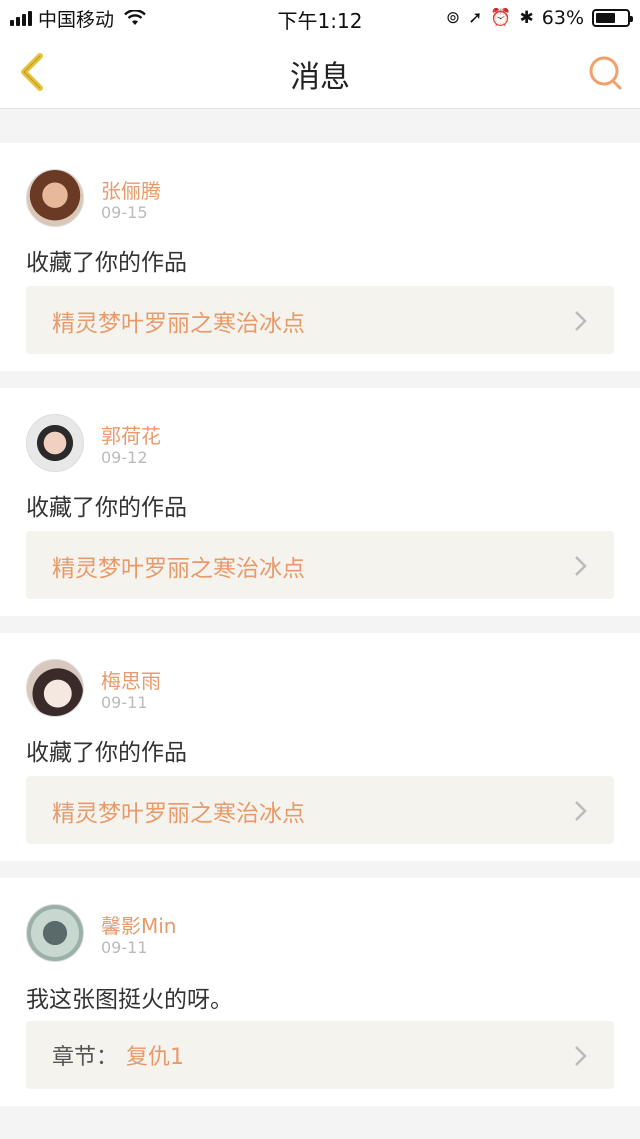  What do you see at coordinates (320, 18) in the screenshot?
I see `status-bar: 中国移动 下午1:12 ⊚ ➚ ⏰ ✱ 63%` at bounding box center [320, 18].